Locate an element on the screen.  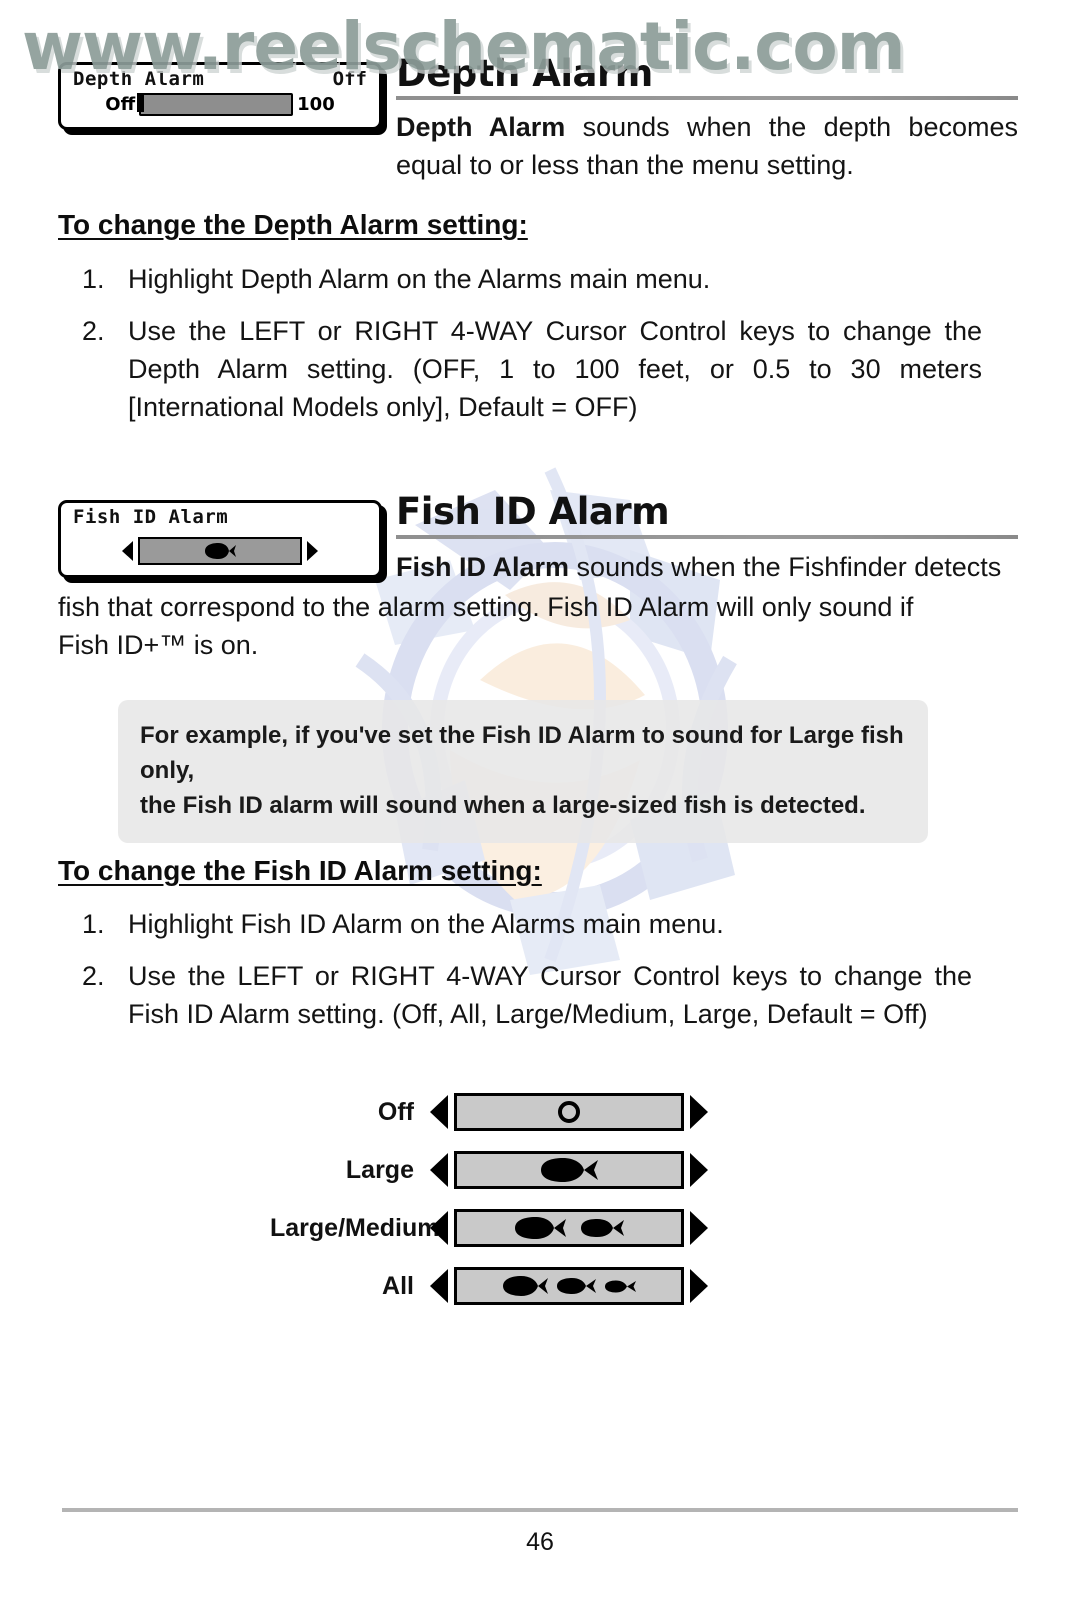
depth-alarm-heading: Depth Alarm is located at coordinates (524, 73).